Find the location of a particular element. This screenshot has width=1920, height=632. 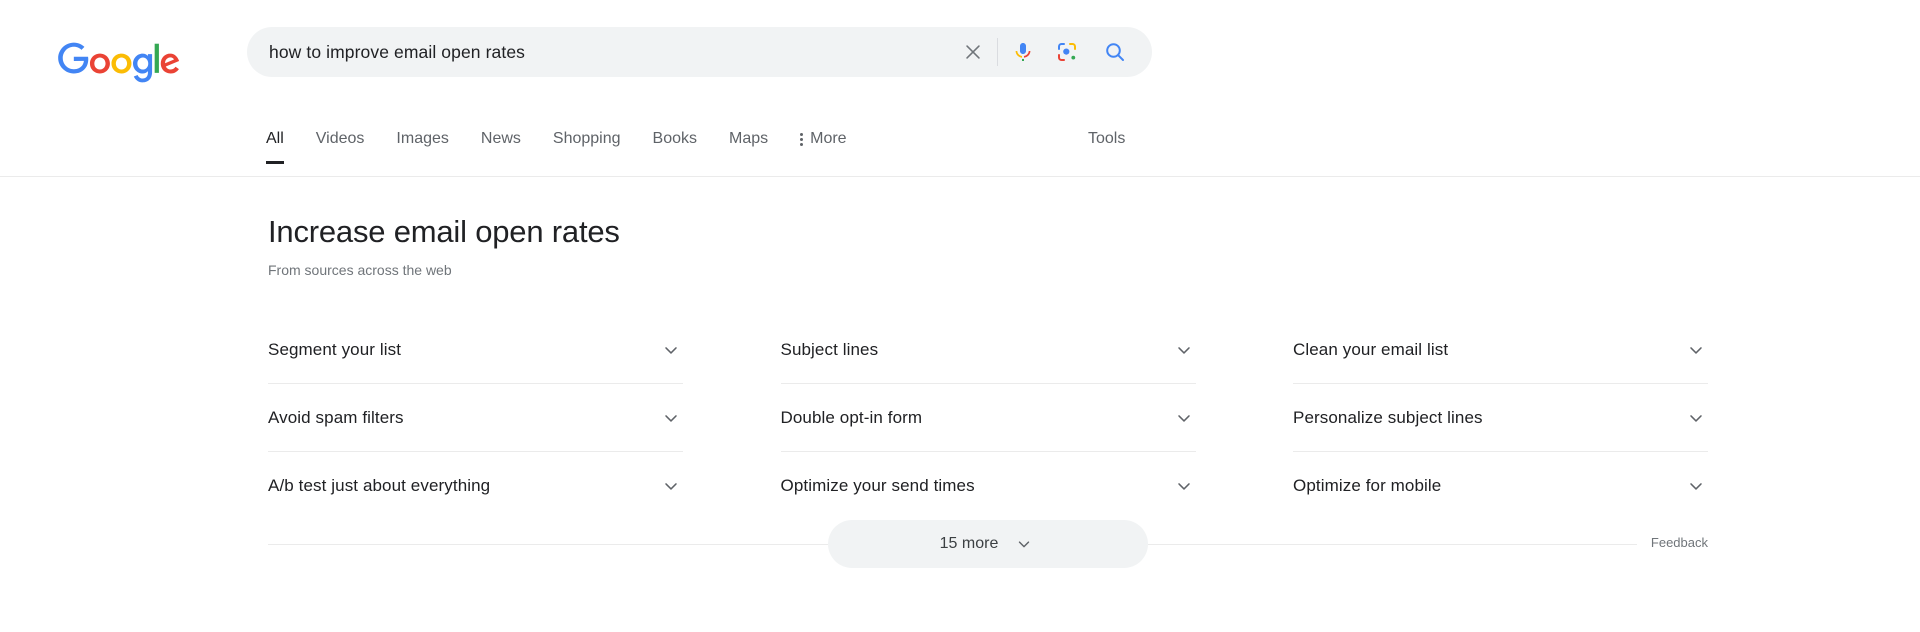

accordion-item-clean-your-email-list: Clean your email list is located at coordinates (1500, 350).